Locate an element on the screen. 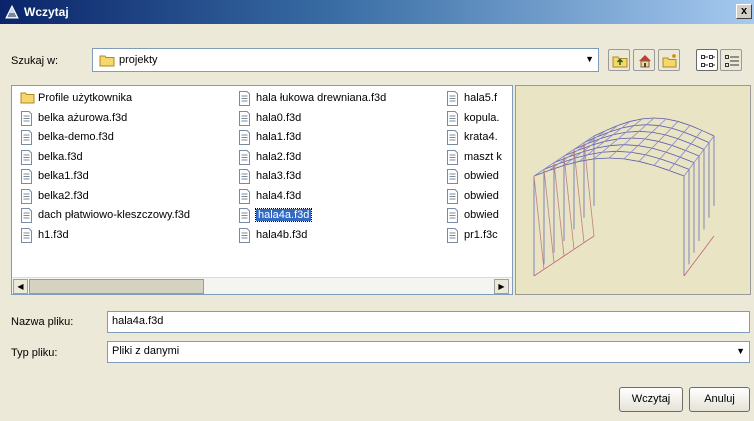  file-item: belka ażurowa.f3d is located at coordinates (104, 120).